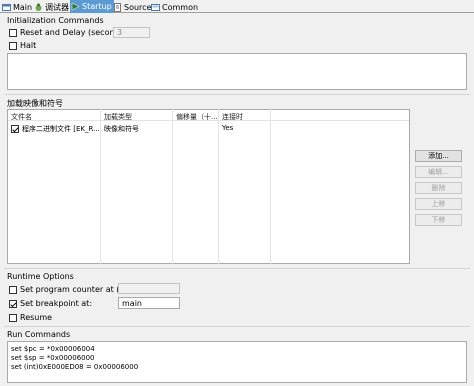  What do you see at coordinates (180, 7) in the screenshot?
I see `tab-common-label: Common` at bounding box center [180, 7].